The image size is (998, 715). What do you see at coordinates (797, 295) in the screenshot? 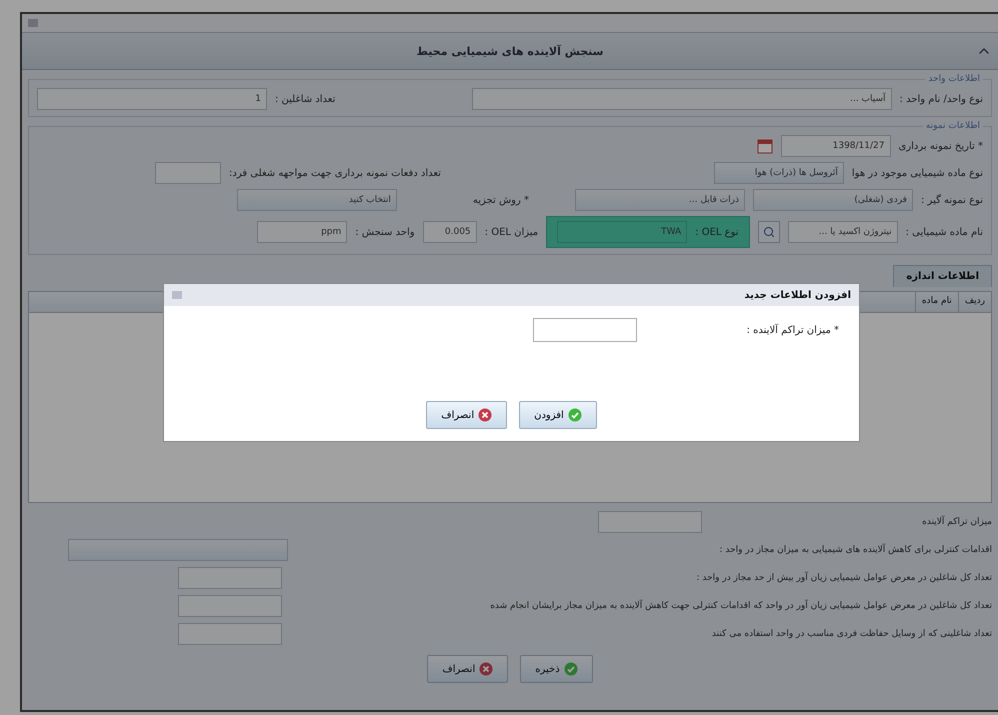
I see `dialog-title: افزودن اطلاعات جدید` at bounding box center [797, 295].